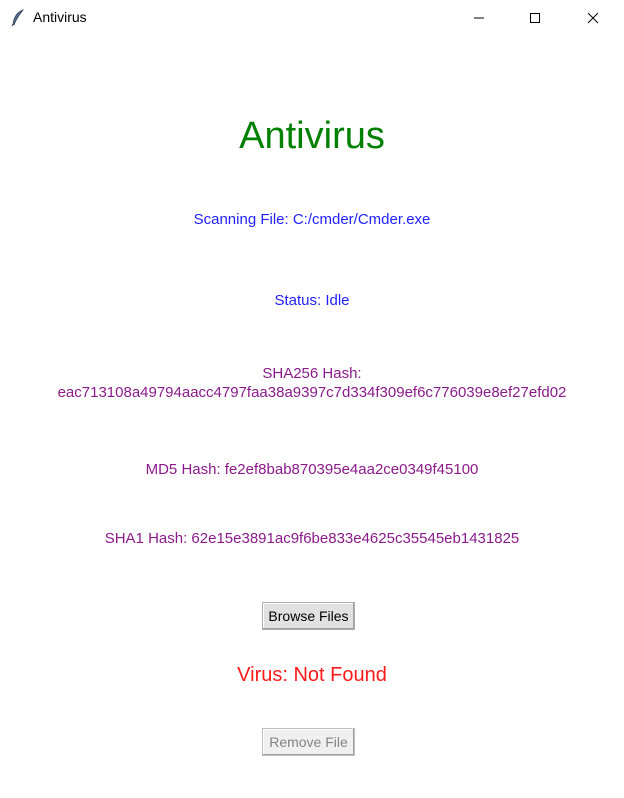 This screenshot has width=624, height=798. I want to click on feather-icon, so click(18, 18).